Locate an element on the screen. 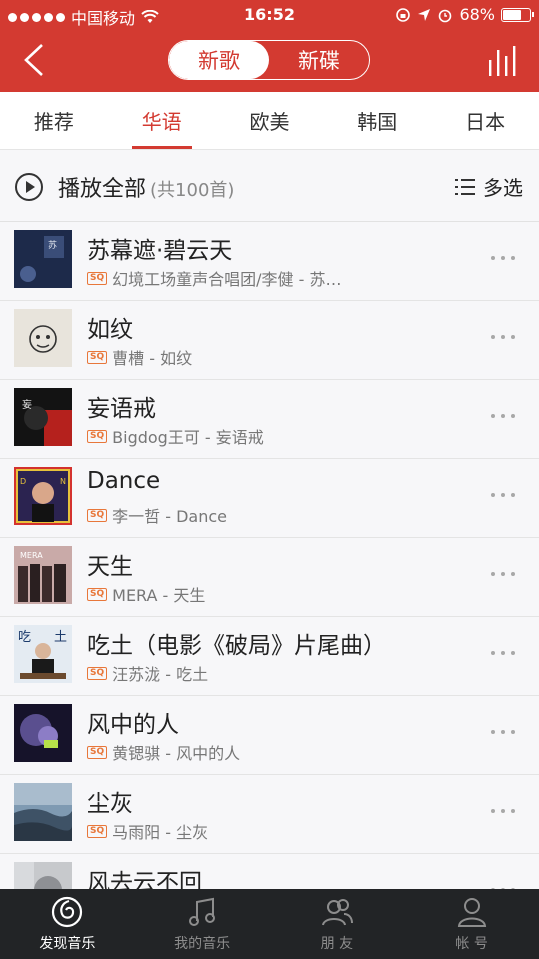 The image size is (539, 959). song-title: 尘灰 is located at coordinates (110, 804).